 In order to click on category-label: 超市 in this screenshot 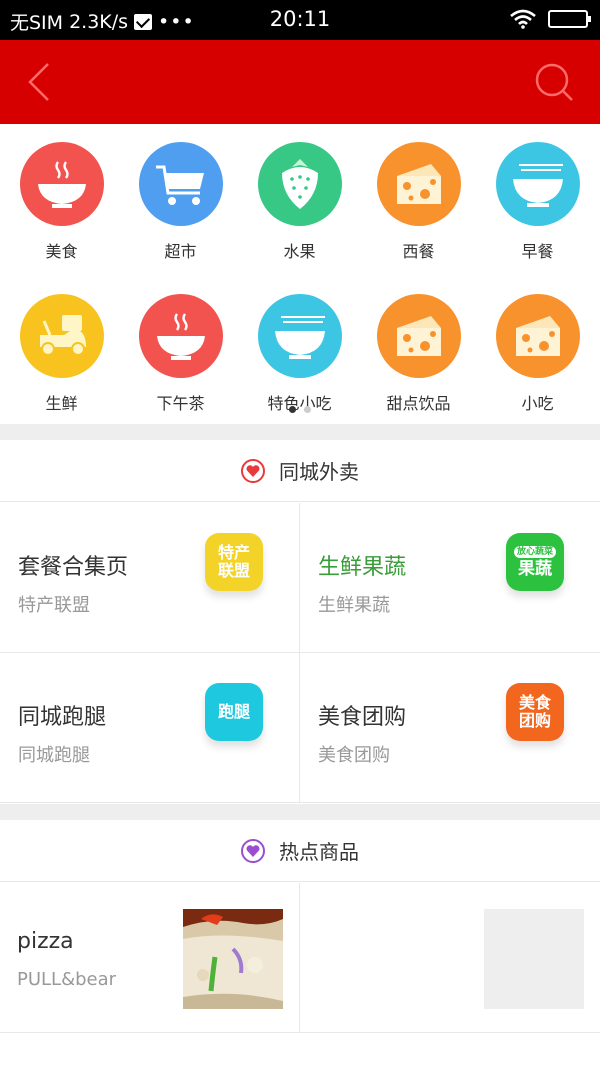, I will do `click(180, 251)`.